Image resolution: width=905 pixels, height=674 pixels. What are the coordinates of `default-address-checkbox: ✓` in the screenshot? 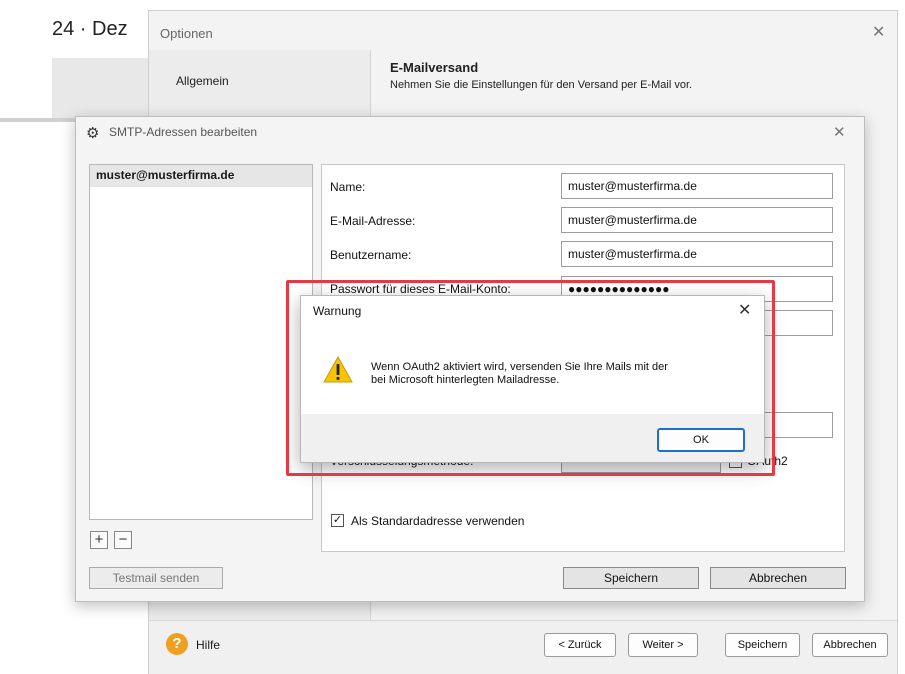 It's located at (337, 520).